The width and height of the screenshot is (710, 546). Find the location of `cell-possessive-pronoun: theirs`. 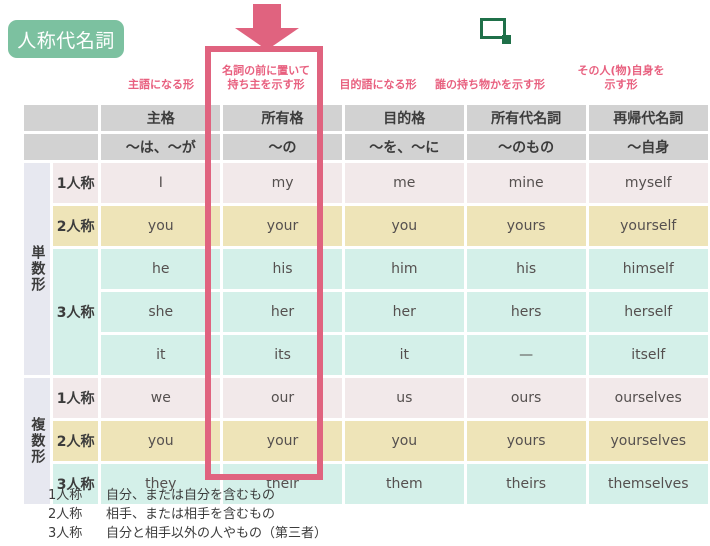

cell-possessive-pronoun: theirs is located at coordinates (526, 484).